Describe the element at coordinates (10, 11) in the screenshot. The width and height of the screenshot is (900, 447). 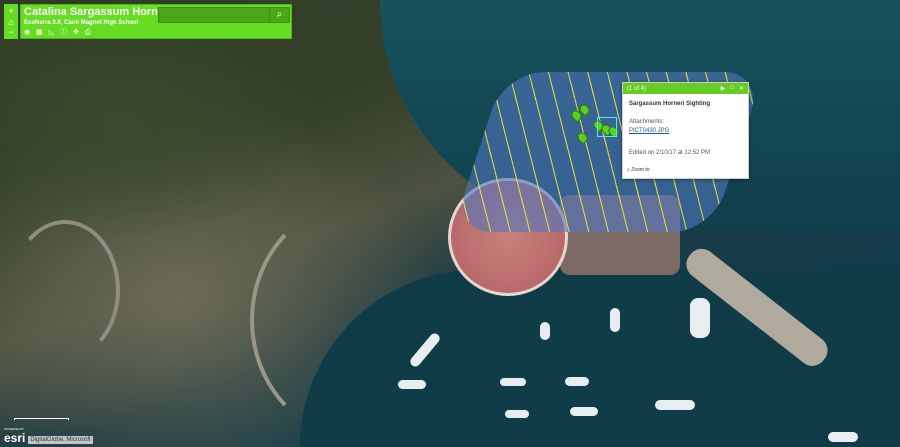
I see `zoom-in-button: +` at that location.